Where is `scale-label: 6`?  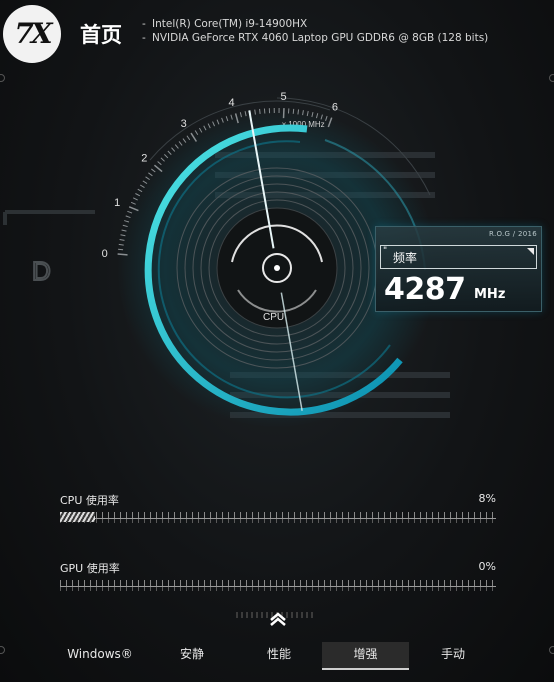
scale-label: 6 is located at coordinates (335, 107).